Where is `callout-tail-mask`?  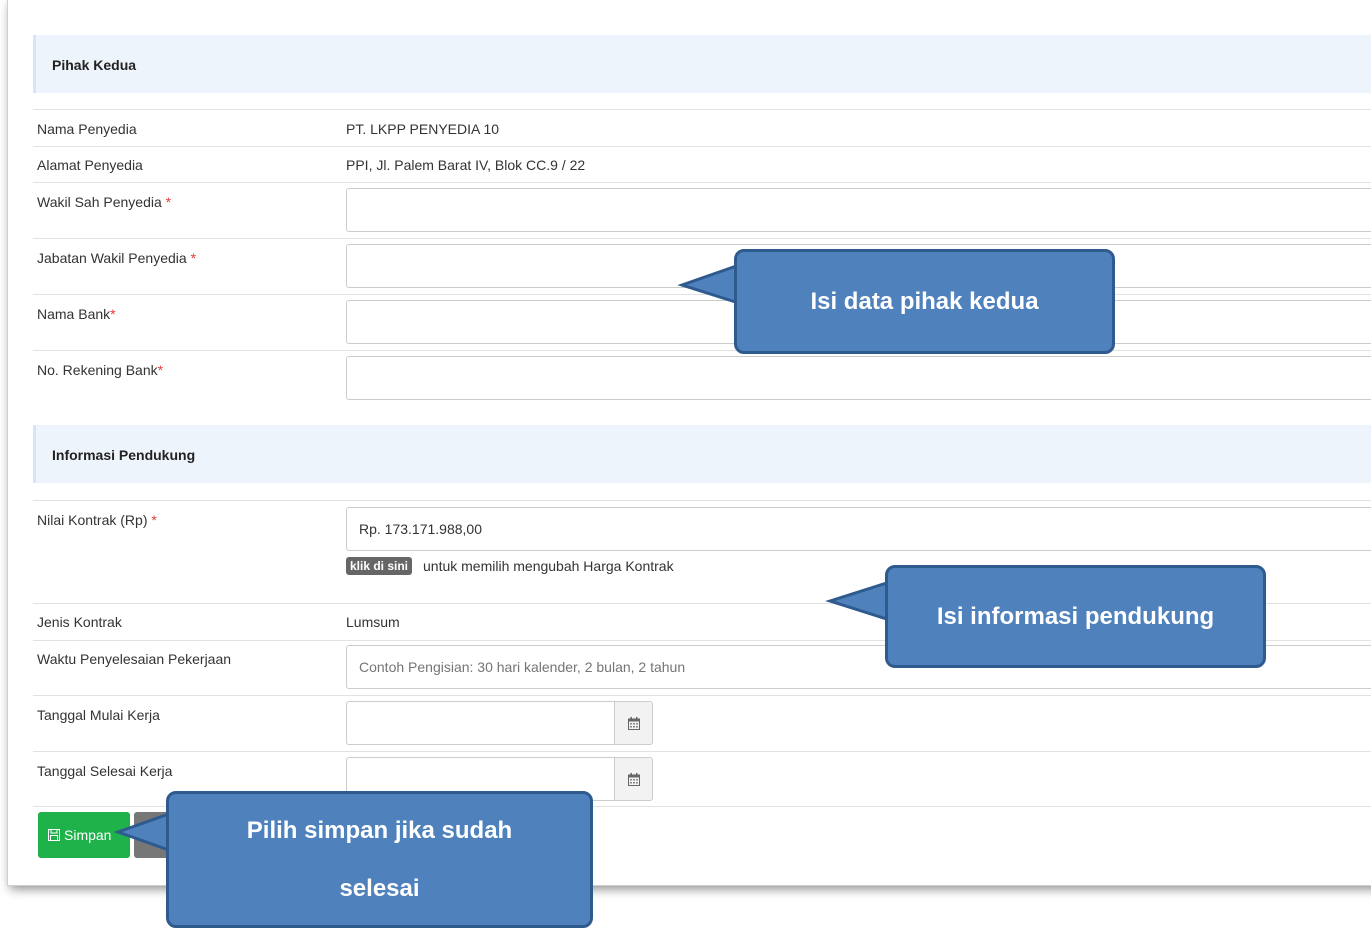 callout-tail-mask is located at coordinates (183, 832).